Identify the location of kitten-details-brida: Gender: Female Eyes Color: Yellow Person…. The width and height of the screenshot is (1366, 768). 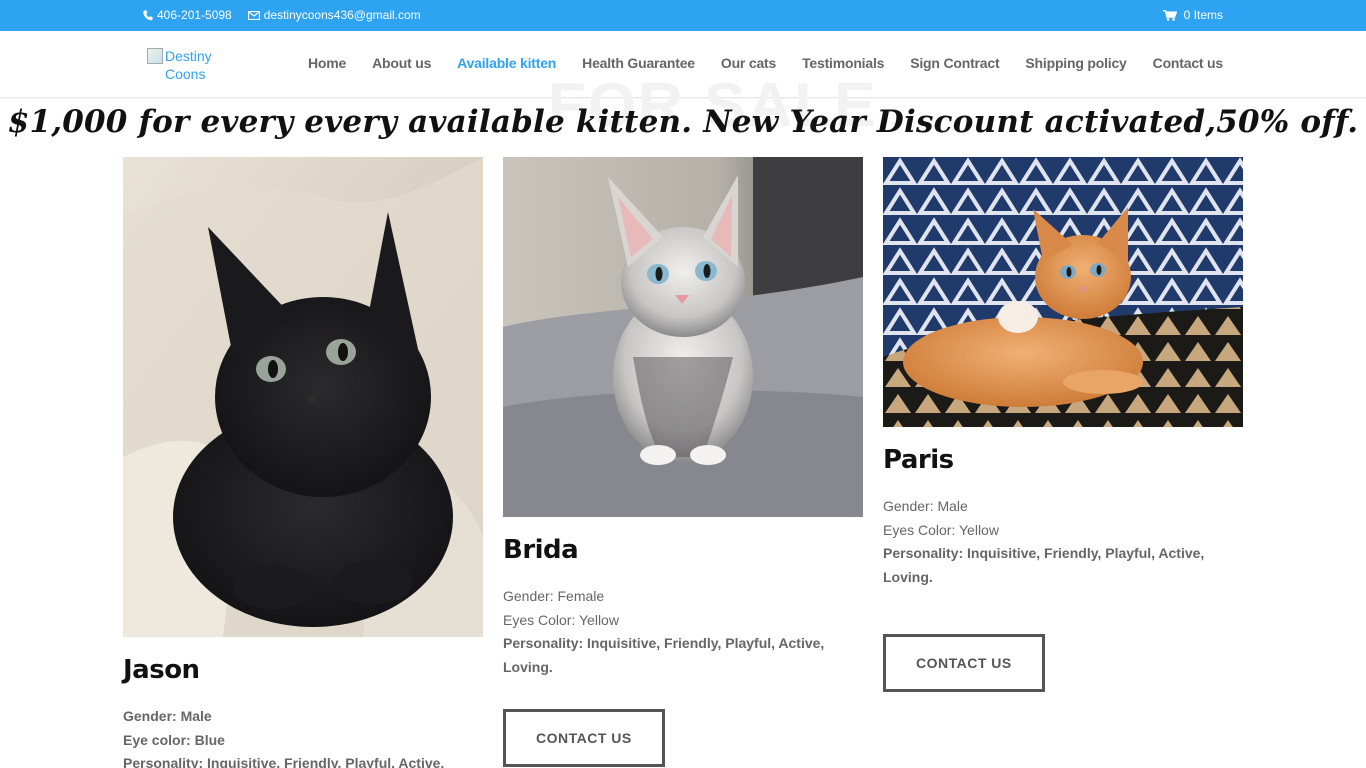
(683, 632).